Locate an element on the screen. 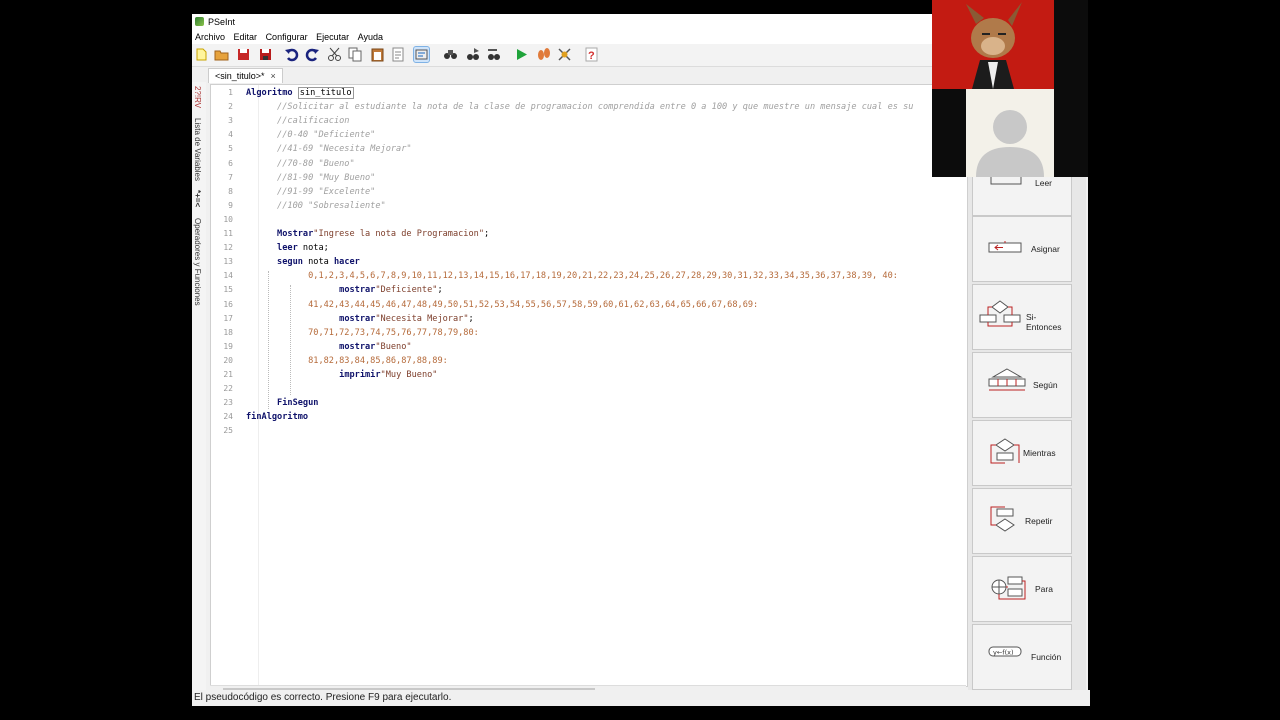 This screenshot has height=720, width=1280. open-folder-icon is located at coordinates (221, 54).